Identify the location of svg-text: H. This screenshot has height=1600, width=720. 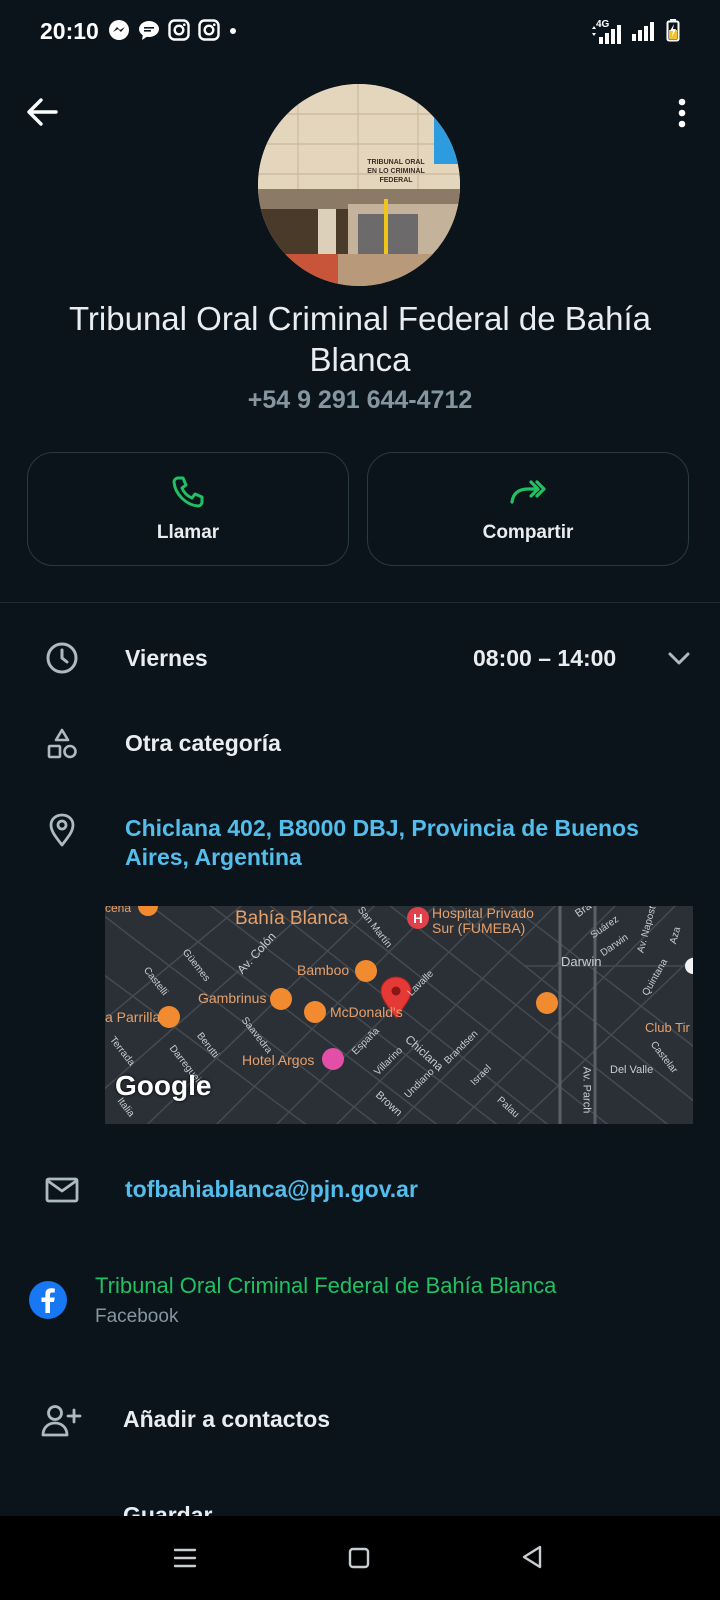
(417, 918).